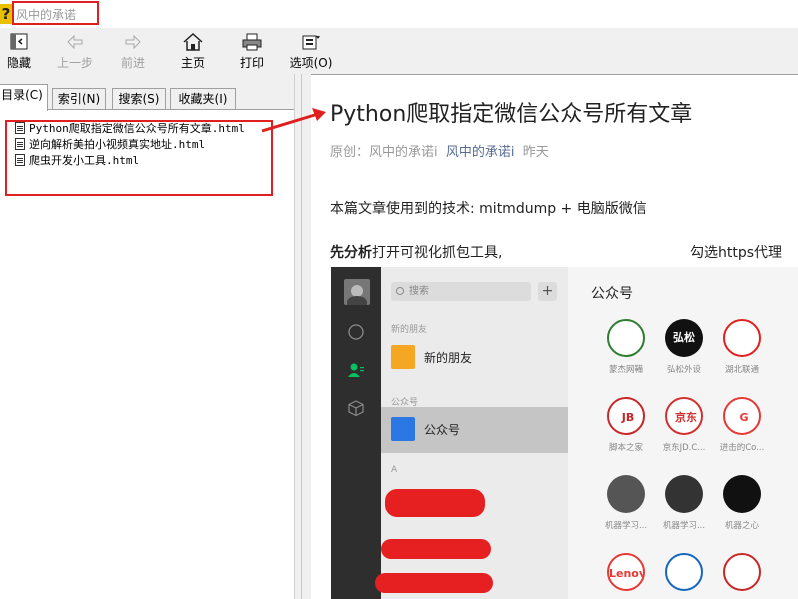 The image size is (798, 599). What do you see at coordinates (480, 152) in the screenshot?
I see `author-link: 风中的承诺i` at bounding box center [480, 152].